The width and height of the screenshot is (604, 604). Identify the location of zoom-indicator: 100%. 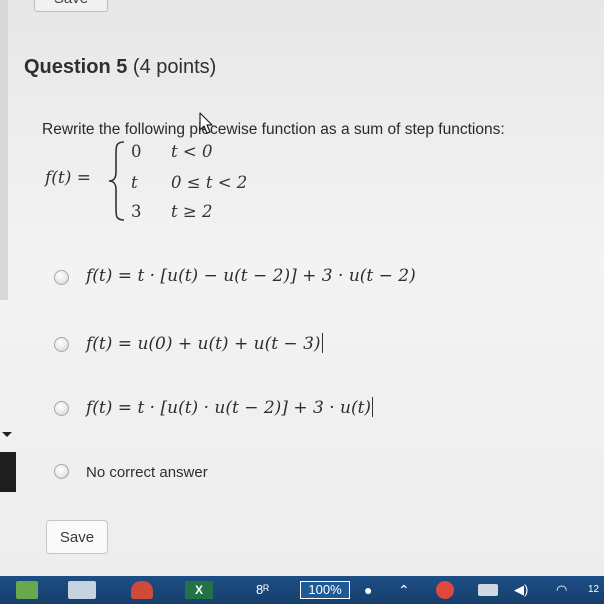
(325, 590).